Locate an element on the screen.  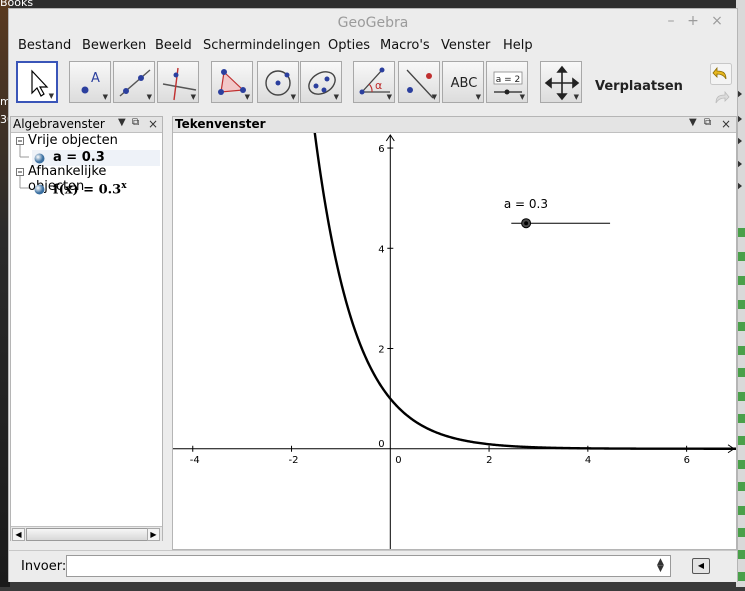
input-bar: Invoer: ▲ ▼ ◀ is located at coordinates (373, 566).